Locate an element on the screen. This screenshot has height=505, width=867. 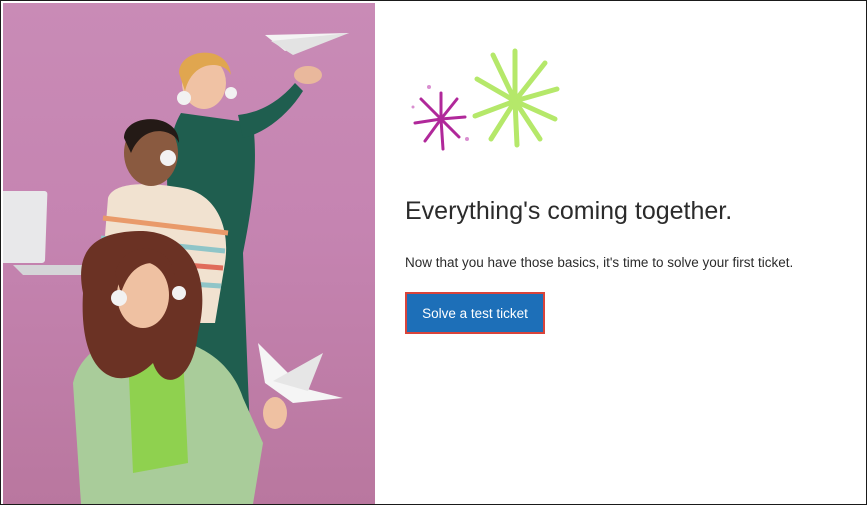
paper-plane-icon is located at coordinates (307, 44).